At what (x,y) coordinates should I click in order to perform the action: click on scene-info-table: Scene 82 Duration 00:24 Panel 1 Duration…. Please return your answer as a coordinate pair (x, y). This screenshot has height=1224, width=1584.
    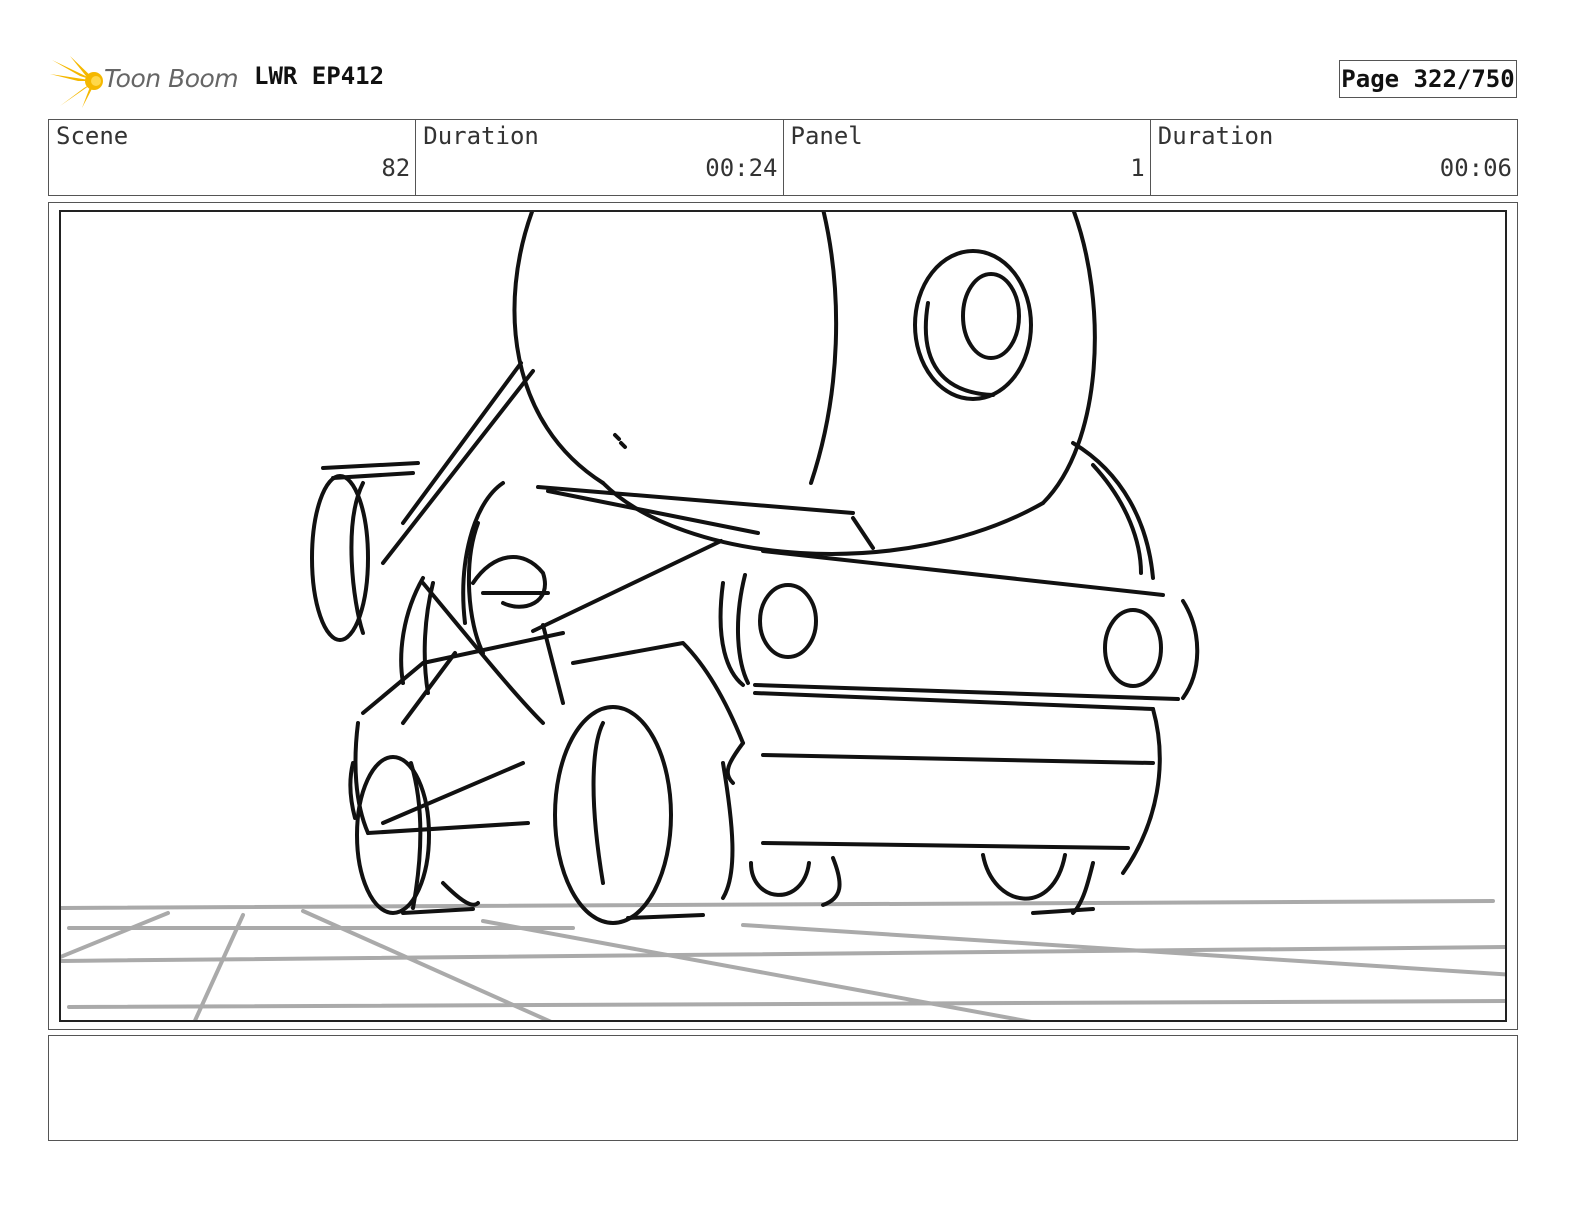
    Looking at the image, I should click on (783, 157).